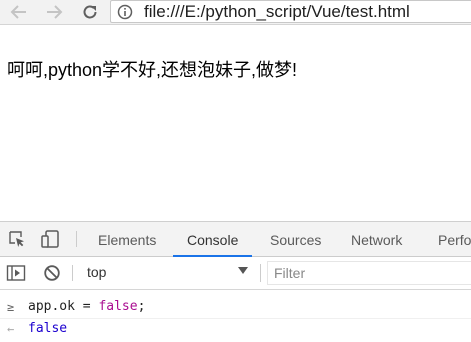 The image size is (471, 342). What do you see at coordinates (152, 70) in the screenshot?
I see `page-message: 呵呵,python学不好,还想泡妹子,做梦!` at bounding box center [152, 70].